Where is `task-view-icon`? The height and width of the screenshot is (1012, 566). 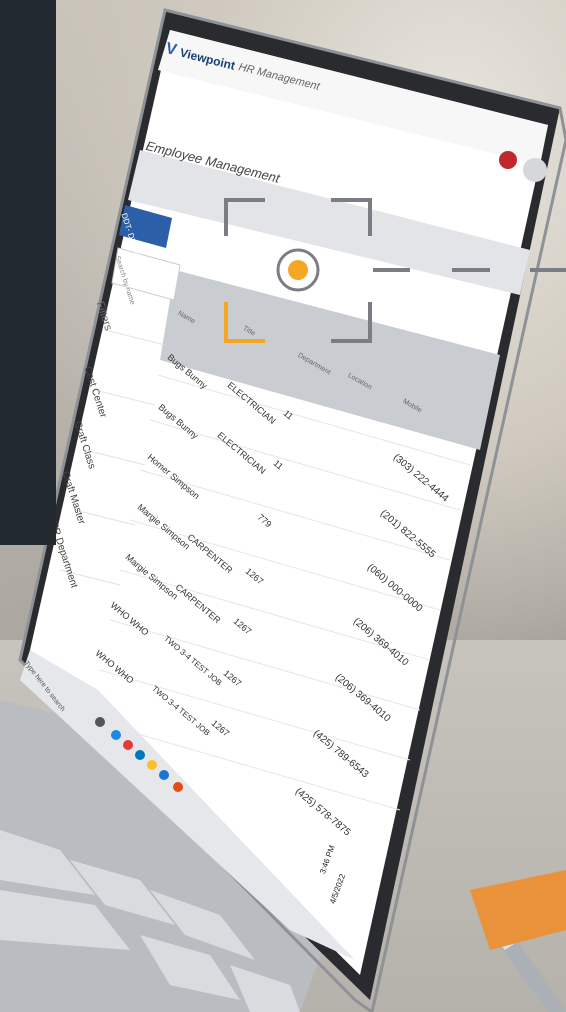
task-view-icon is located at coordinates (100, 722).